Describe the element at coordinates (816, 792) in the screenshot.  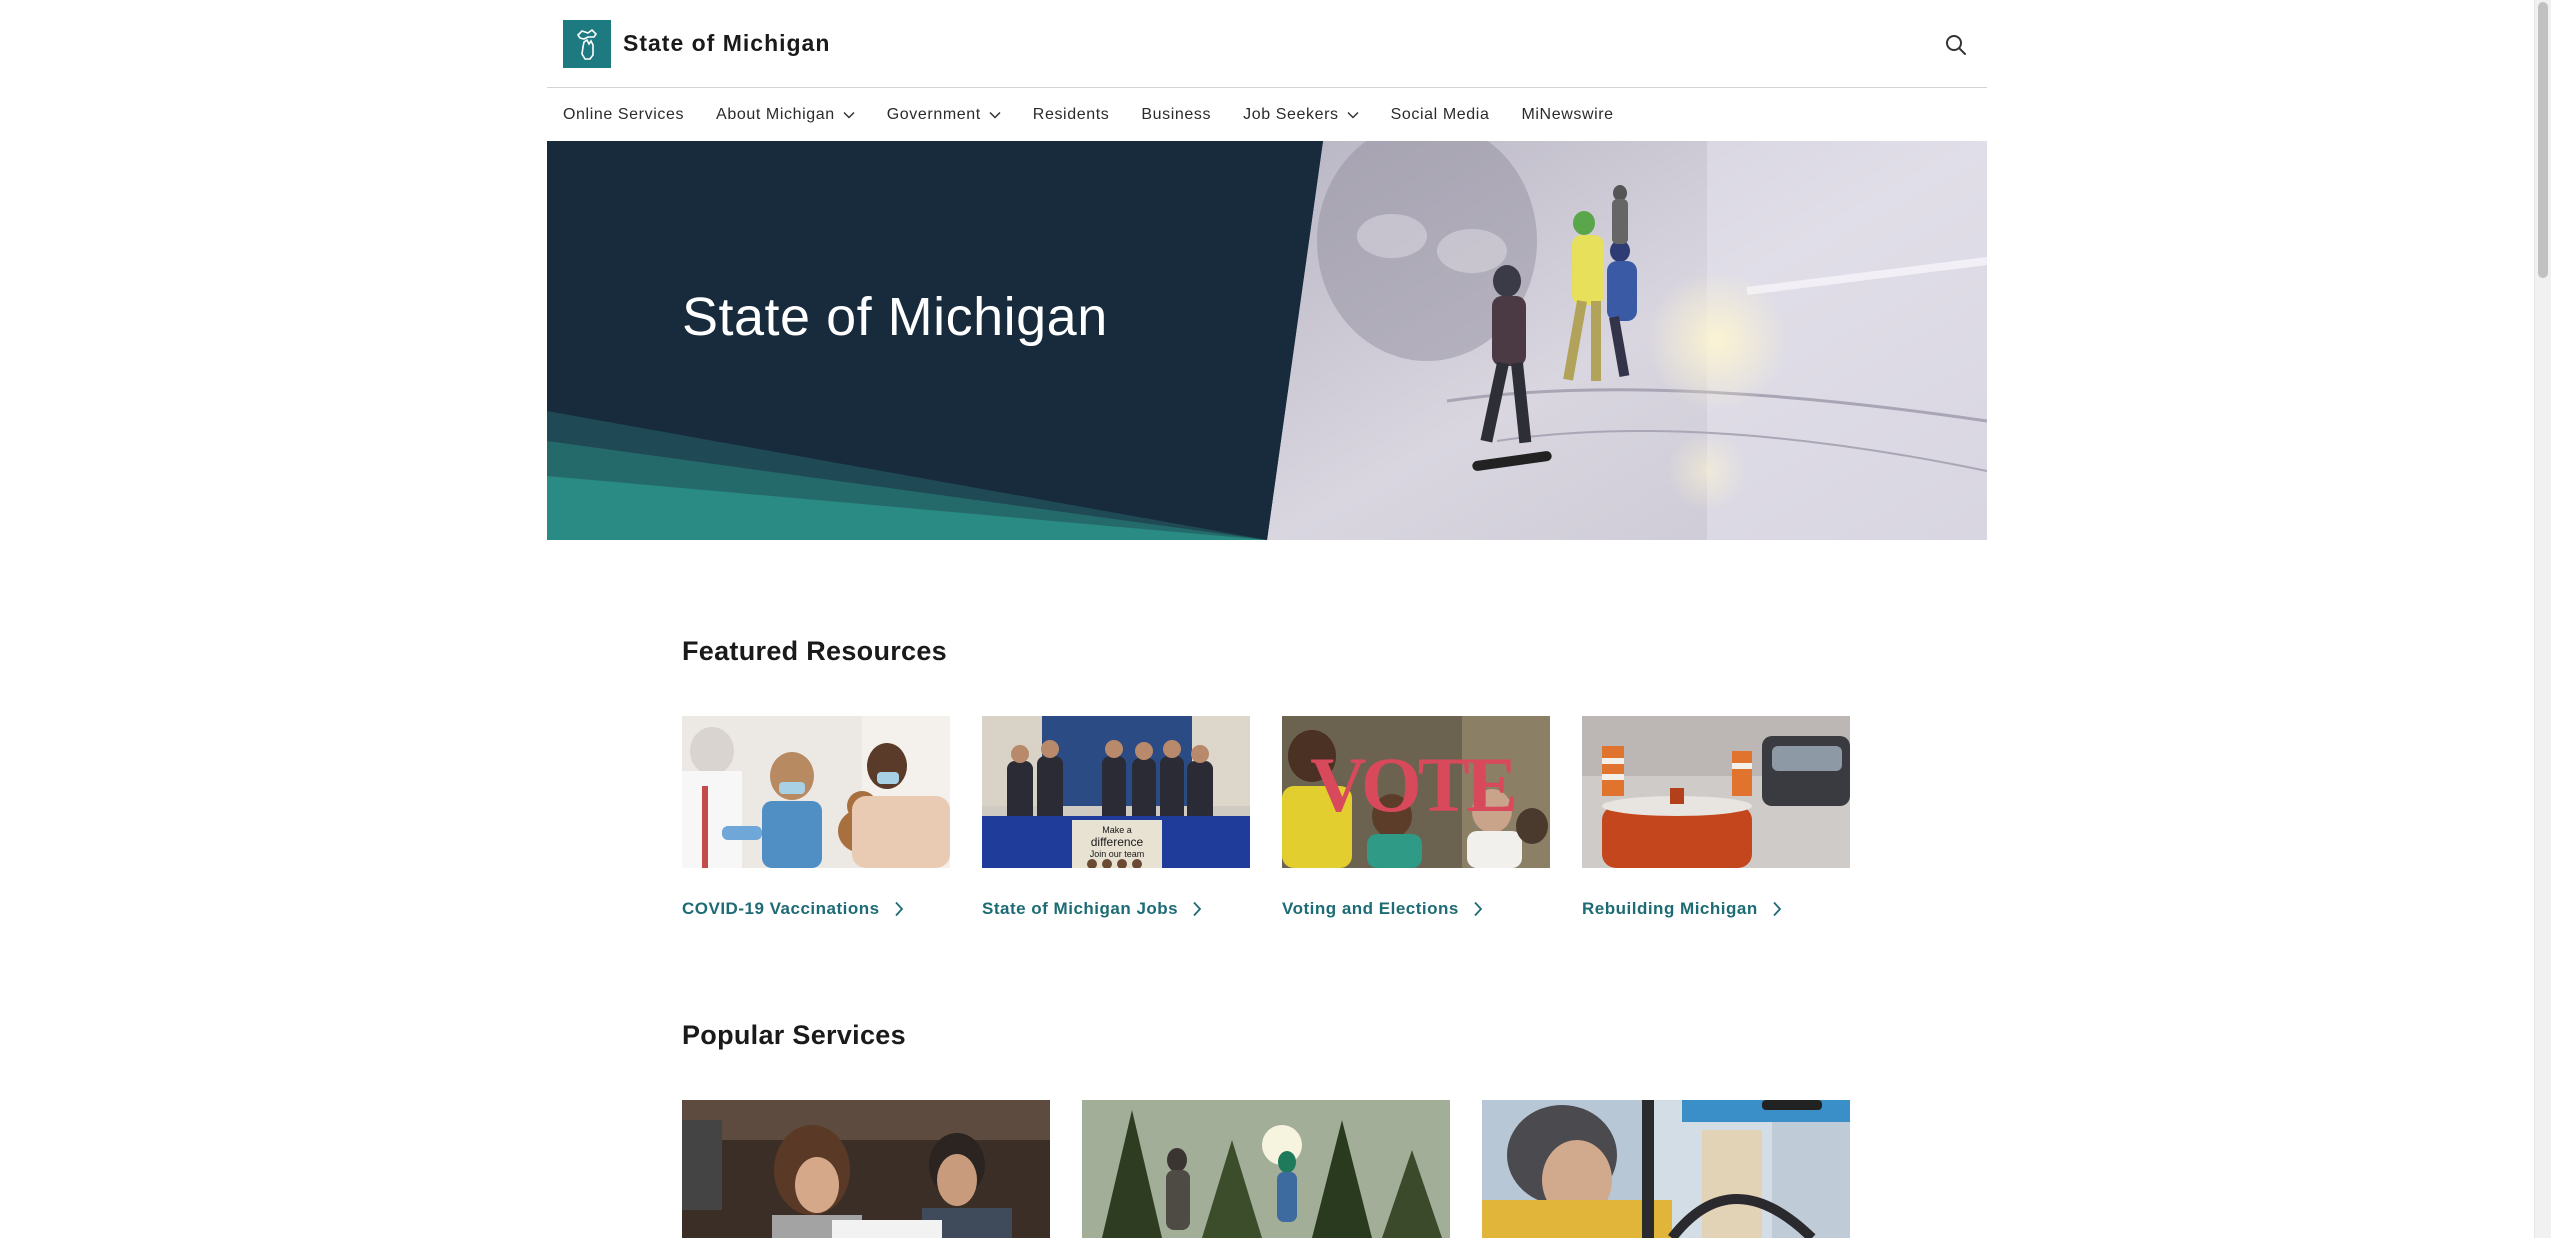
I see `covid-vaccination-image` at that location.